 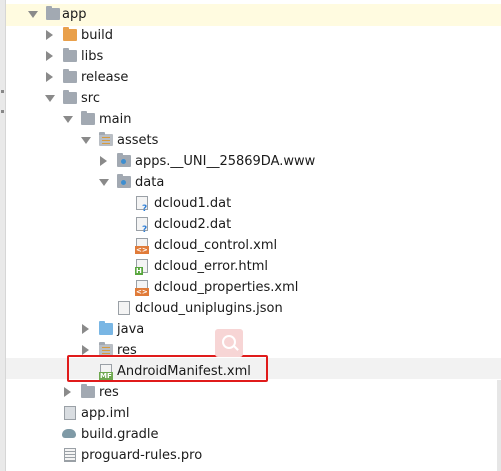 I want to click on tree-item-label: build.gradle, so click(x=120, y=434).